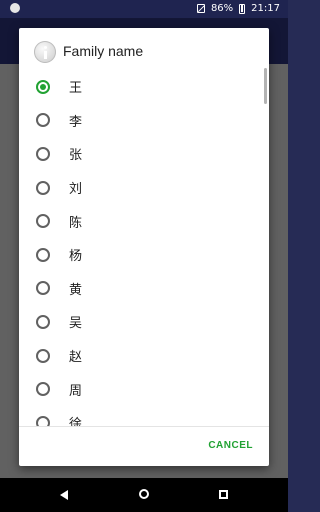 The width and height of the screenshot is (320, 512). Describe the element at coordinates (144, 154) in the screenshot. I see `option-item: 张` at that location.